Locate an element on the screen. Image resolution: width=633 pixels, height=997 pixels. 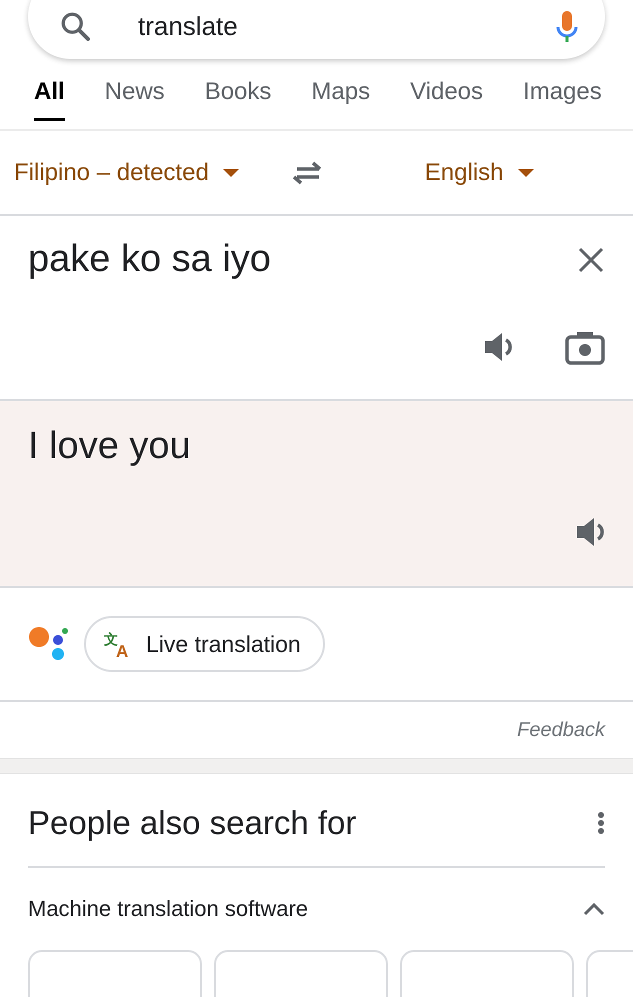
more-options-icon is located at coordinates (601, 823).